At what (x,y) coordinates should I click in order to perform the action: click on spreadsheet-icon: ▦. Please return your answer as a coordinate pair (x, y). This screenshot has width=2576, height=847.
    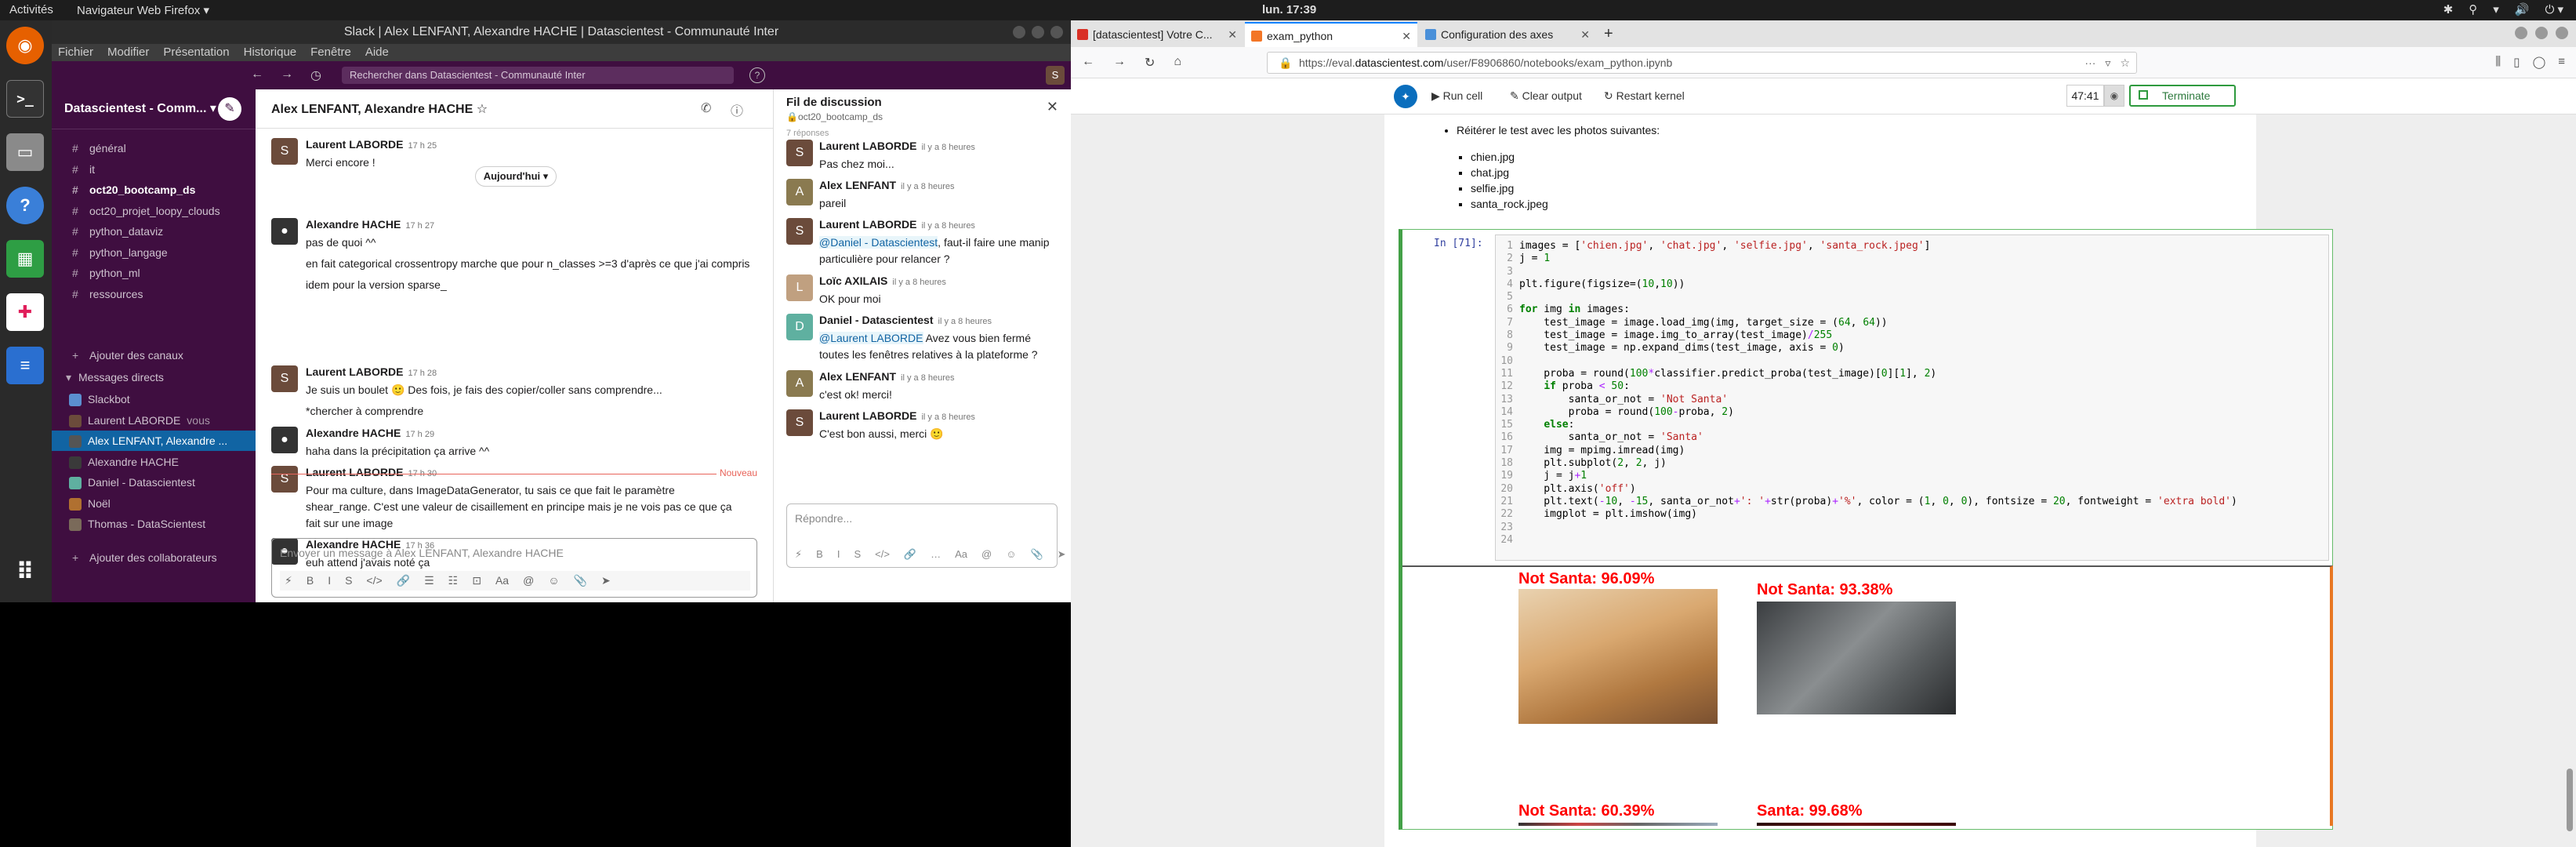
    Looking at the image, I should click on (25, 259).